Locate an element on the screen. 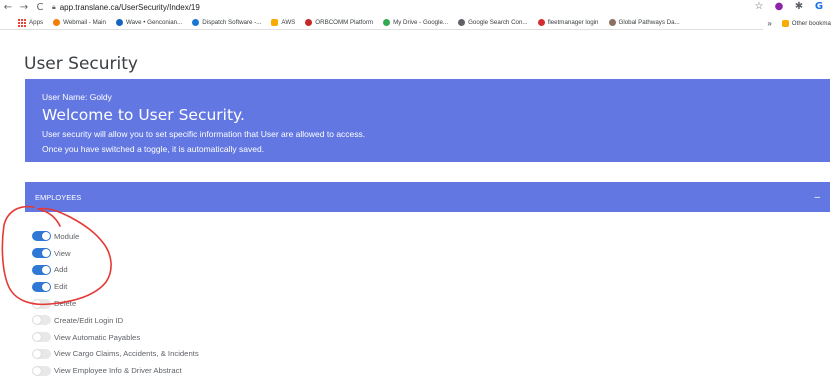 The image size is (831, 380). permission-label: Create/Edit Login ID is located at coordinates (89, 320).